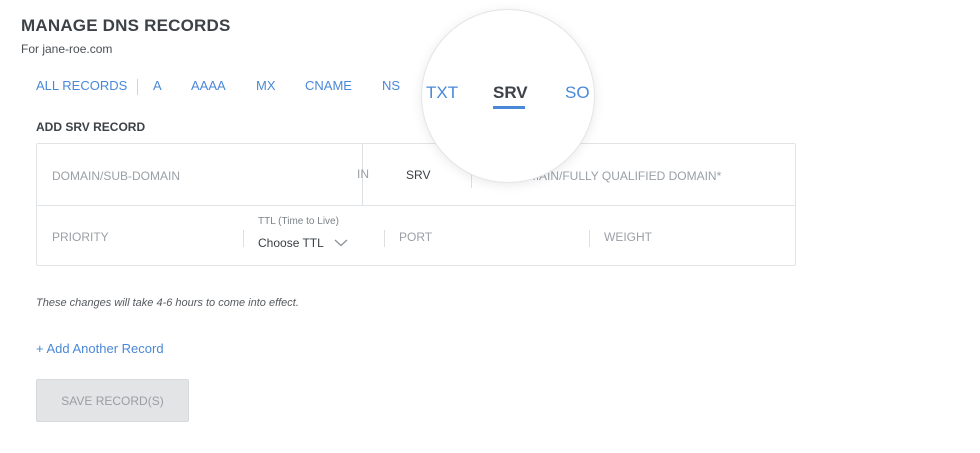 Image resolution: width=980 pixels, height=453 pixels. Describe the element at coordinates (266, 85) in the screenshot. I see `tab-mx: MX` at that location.